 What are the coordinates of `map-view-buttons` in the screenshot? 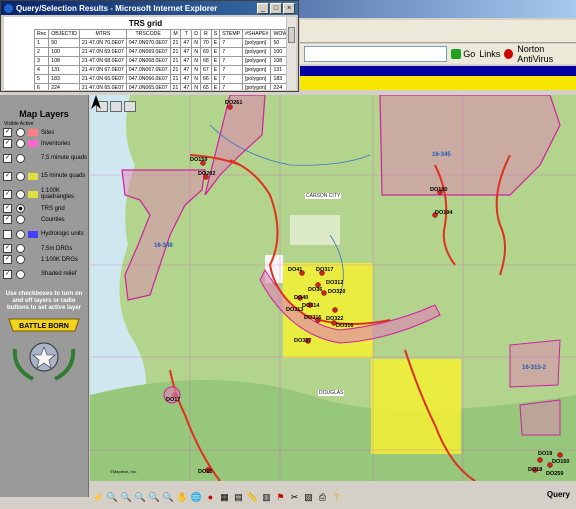 It's located at (116, 106).